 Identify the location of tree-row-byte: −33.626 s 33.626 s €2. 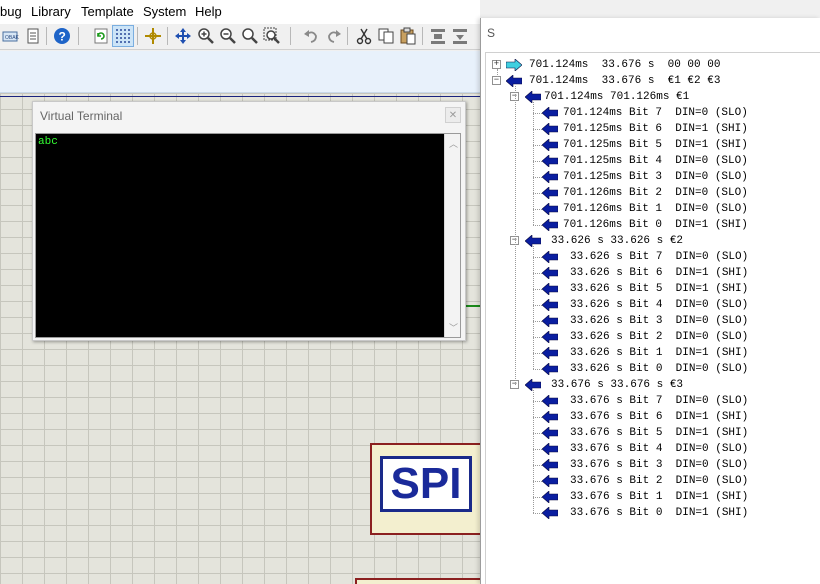
(653, 241).